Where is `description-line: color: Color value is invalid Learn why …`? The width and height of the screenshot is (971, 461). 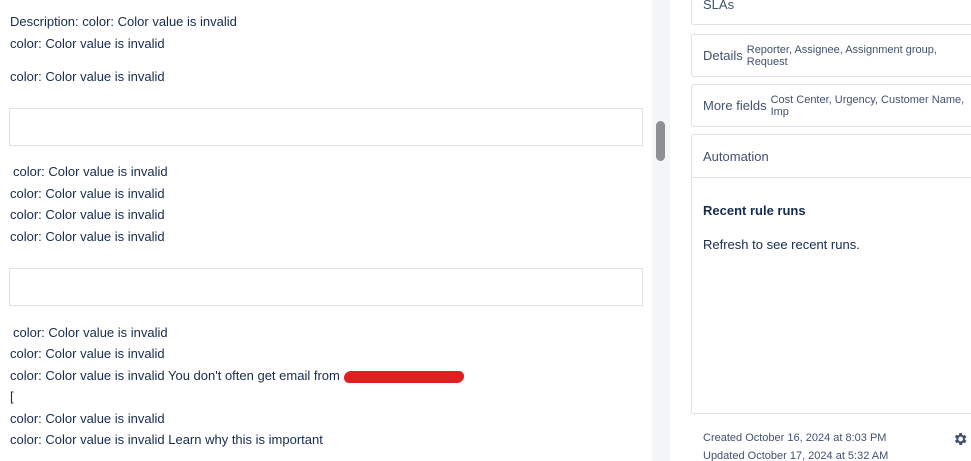 description-line: color: Color value is invalid Learn why … is located at coordinates (166, 439).